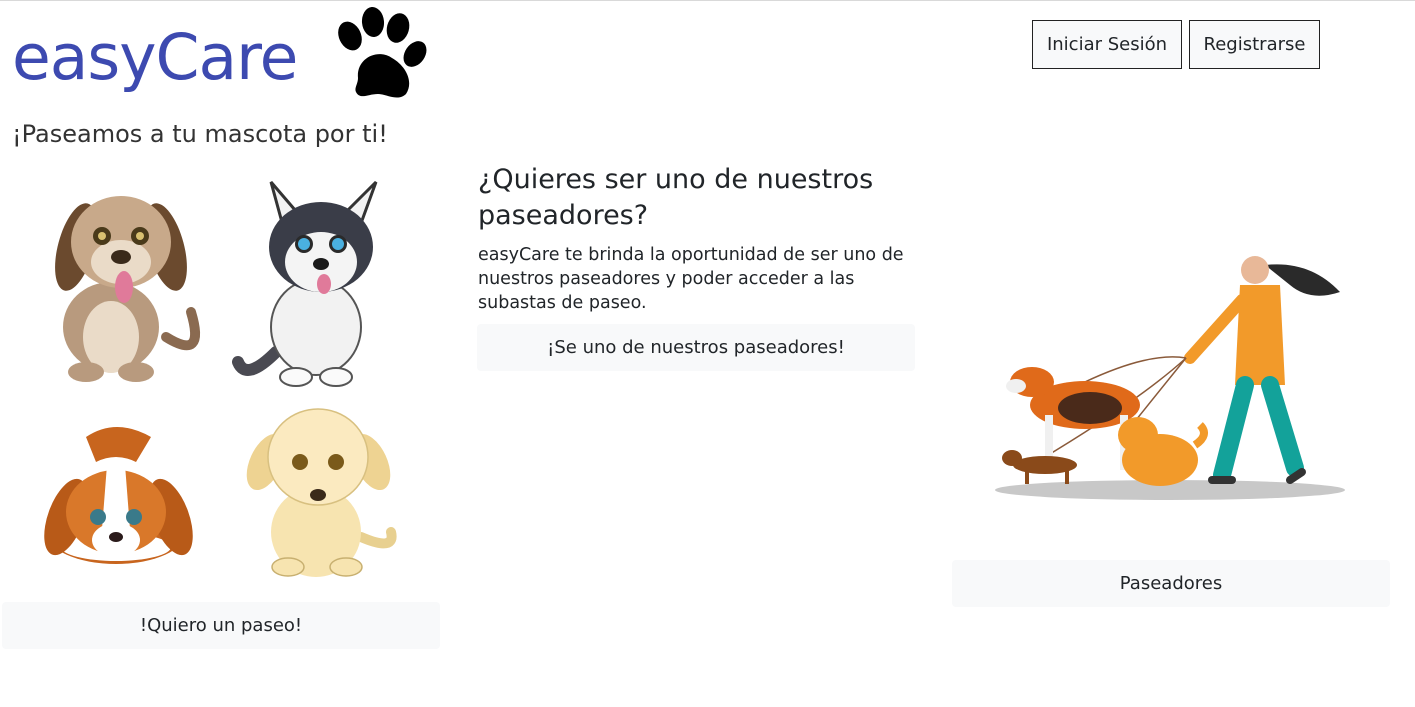 Image resolution: width=1415 pixels, height=707 pixels. What do you see at coordinates (1073, 418) in the screenshot?
I see `large-dog-image` at bounding box center [1073, 418].